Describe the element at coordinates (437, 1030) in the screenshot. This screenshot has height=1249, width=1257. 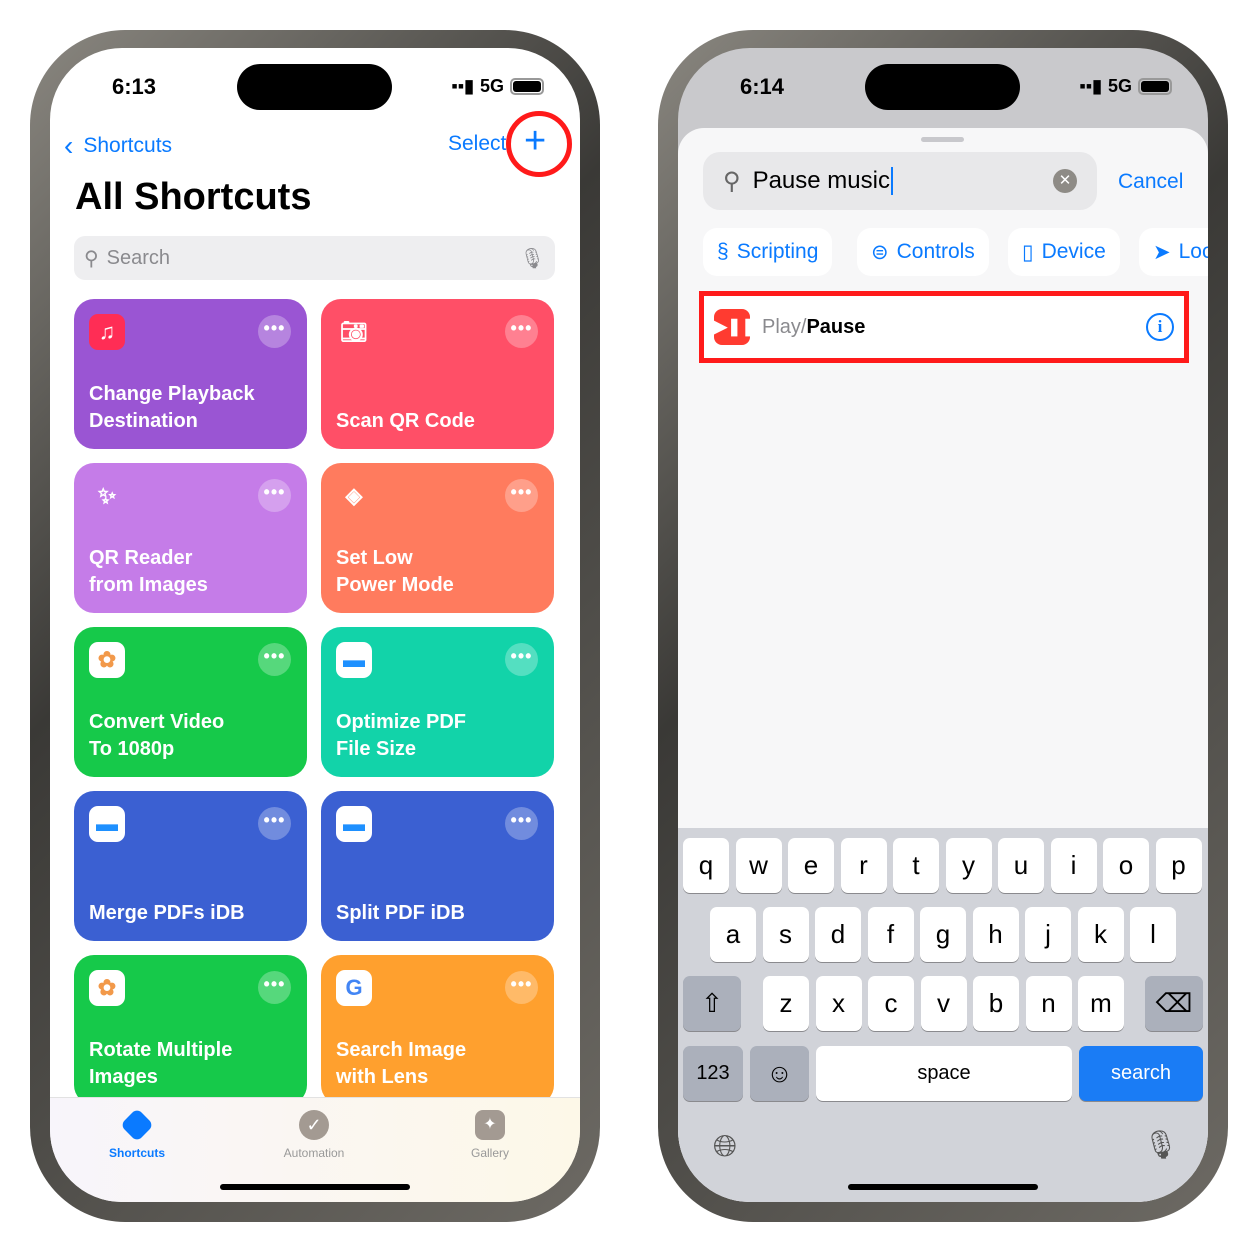
I see `shortcut-card: G ••• Search Image with Lens` at that location.